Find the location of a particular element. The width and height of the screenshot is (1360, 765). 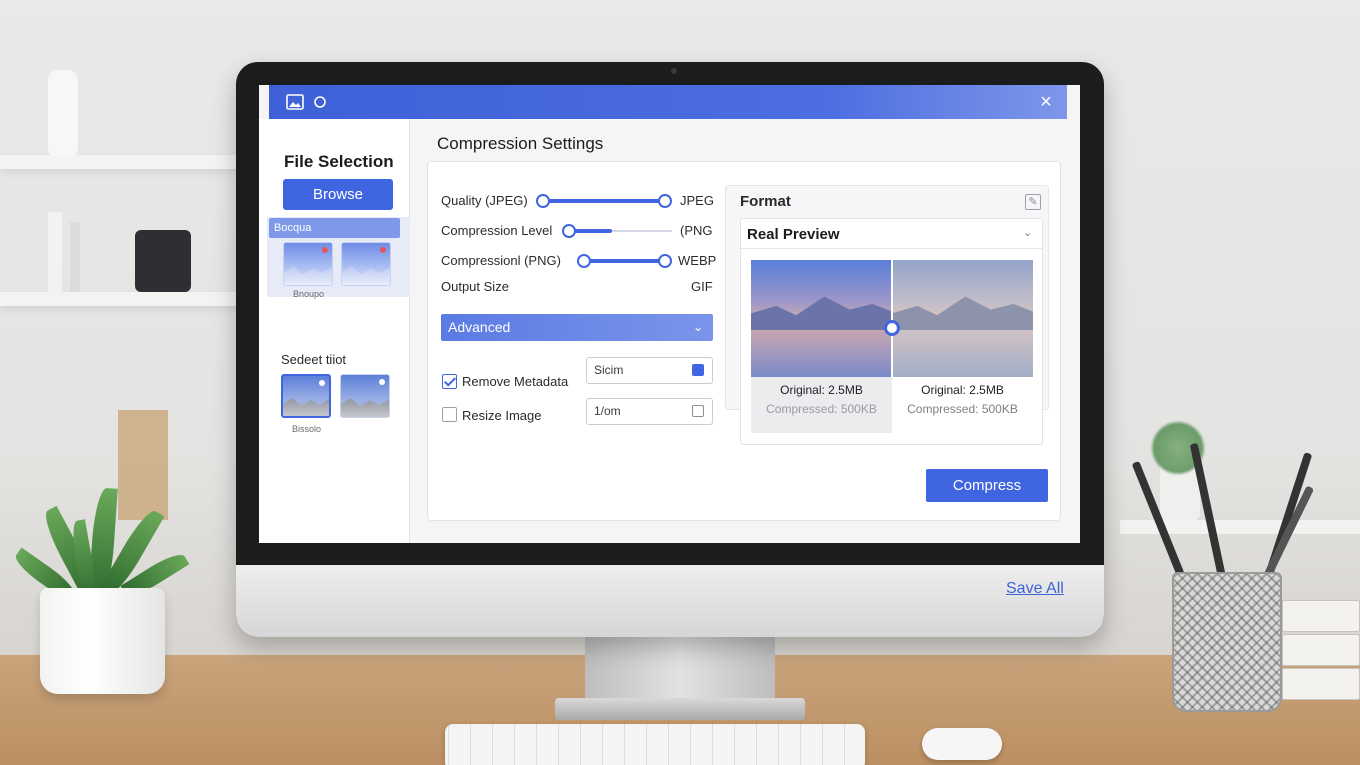

monitor-stand is located at coordinates (680, 667).